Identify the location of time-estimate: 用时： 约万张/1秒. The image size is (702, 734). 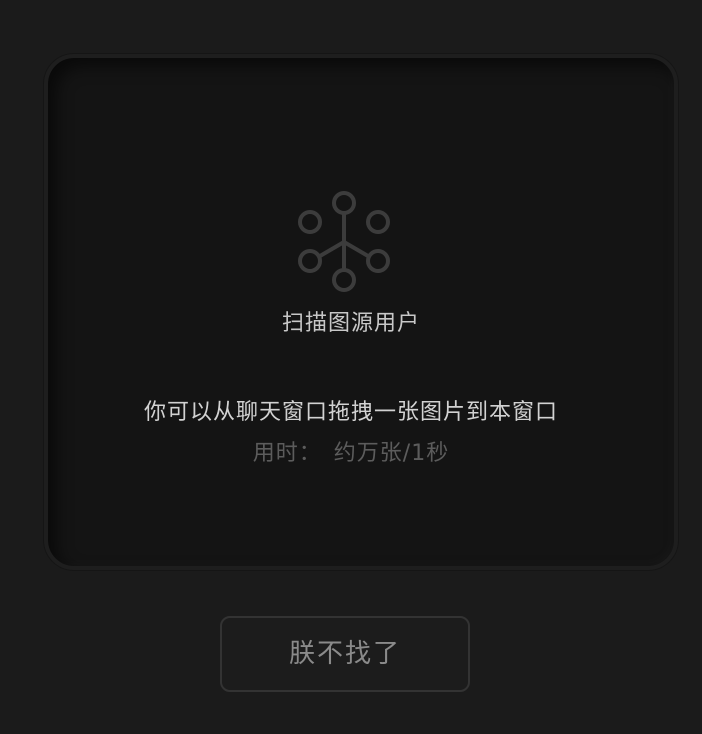
(351, 451).